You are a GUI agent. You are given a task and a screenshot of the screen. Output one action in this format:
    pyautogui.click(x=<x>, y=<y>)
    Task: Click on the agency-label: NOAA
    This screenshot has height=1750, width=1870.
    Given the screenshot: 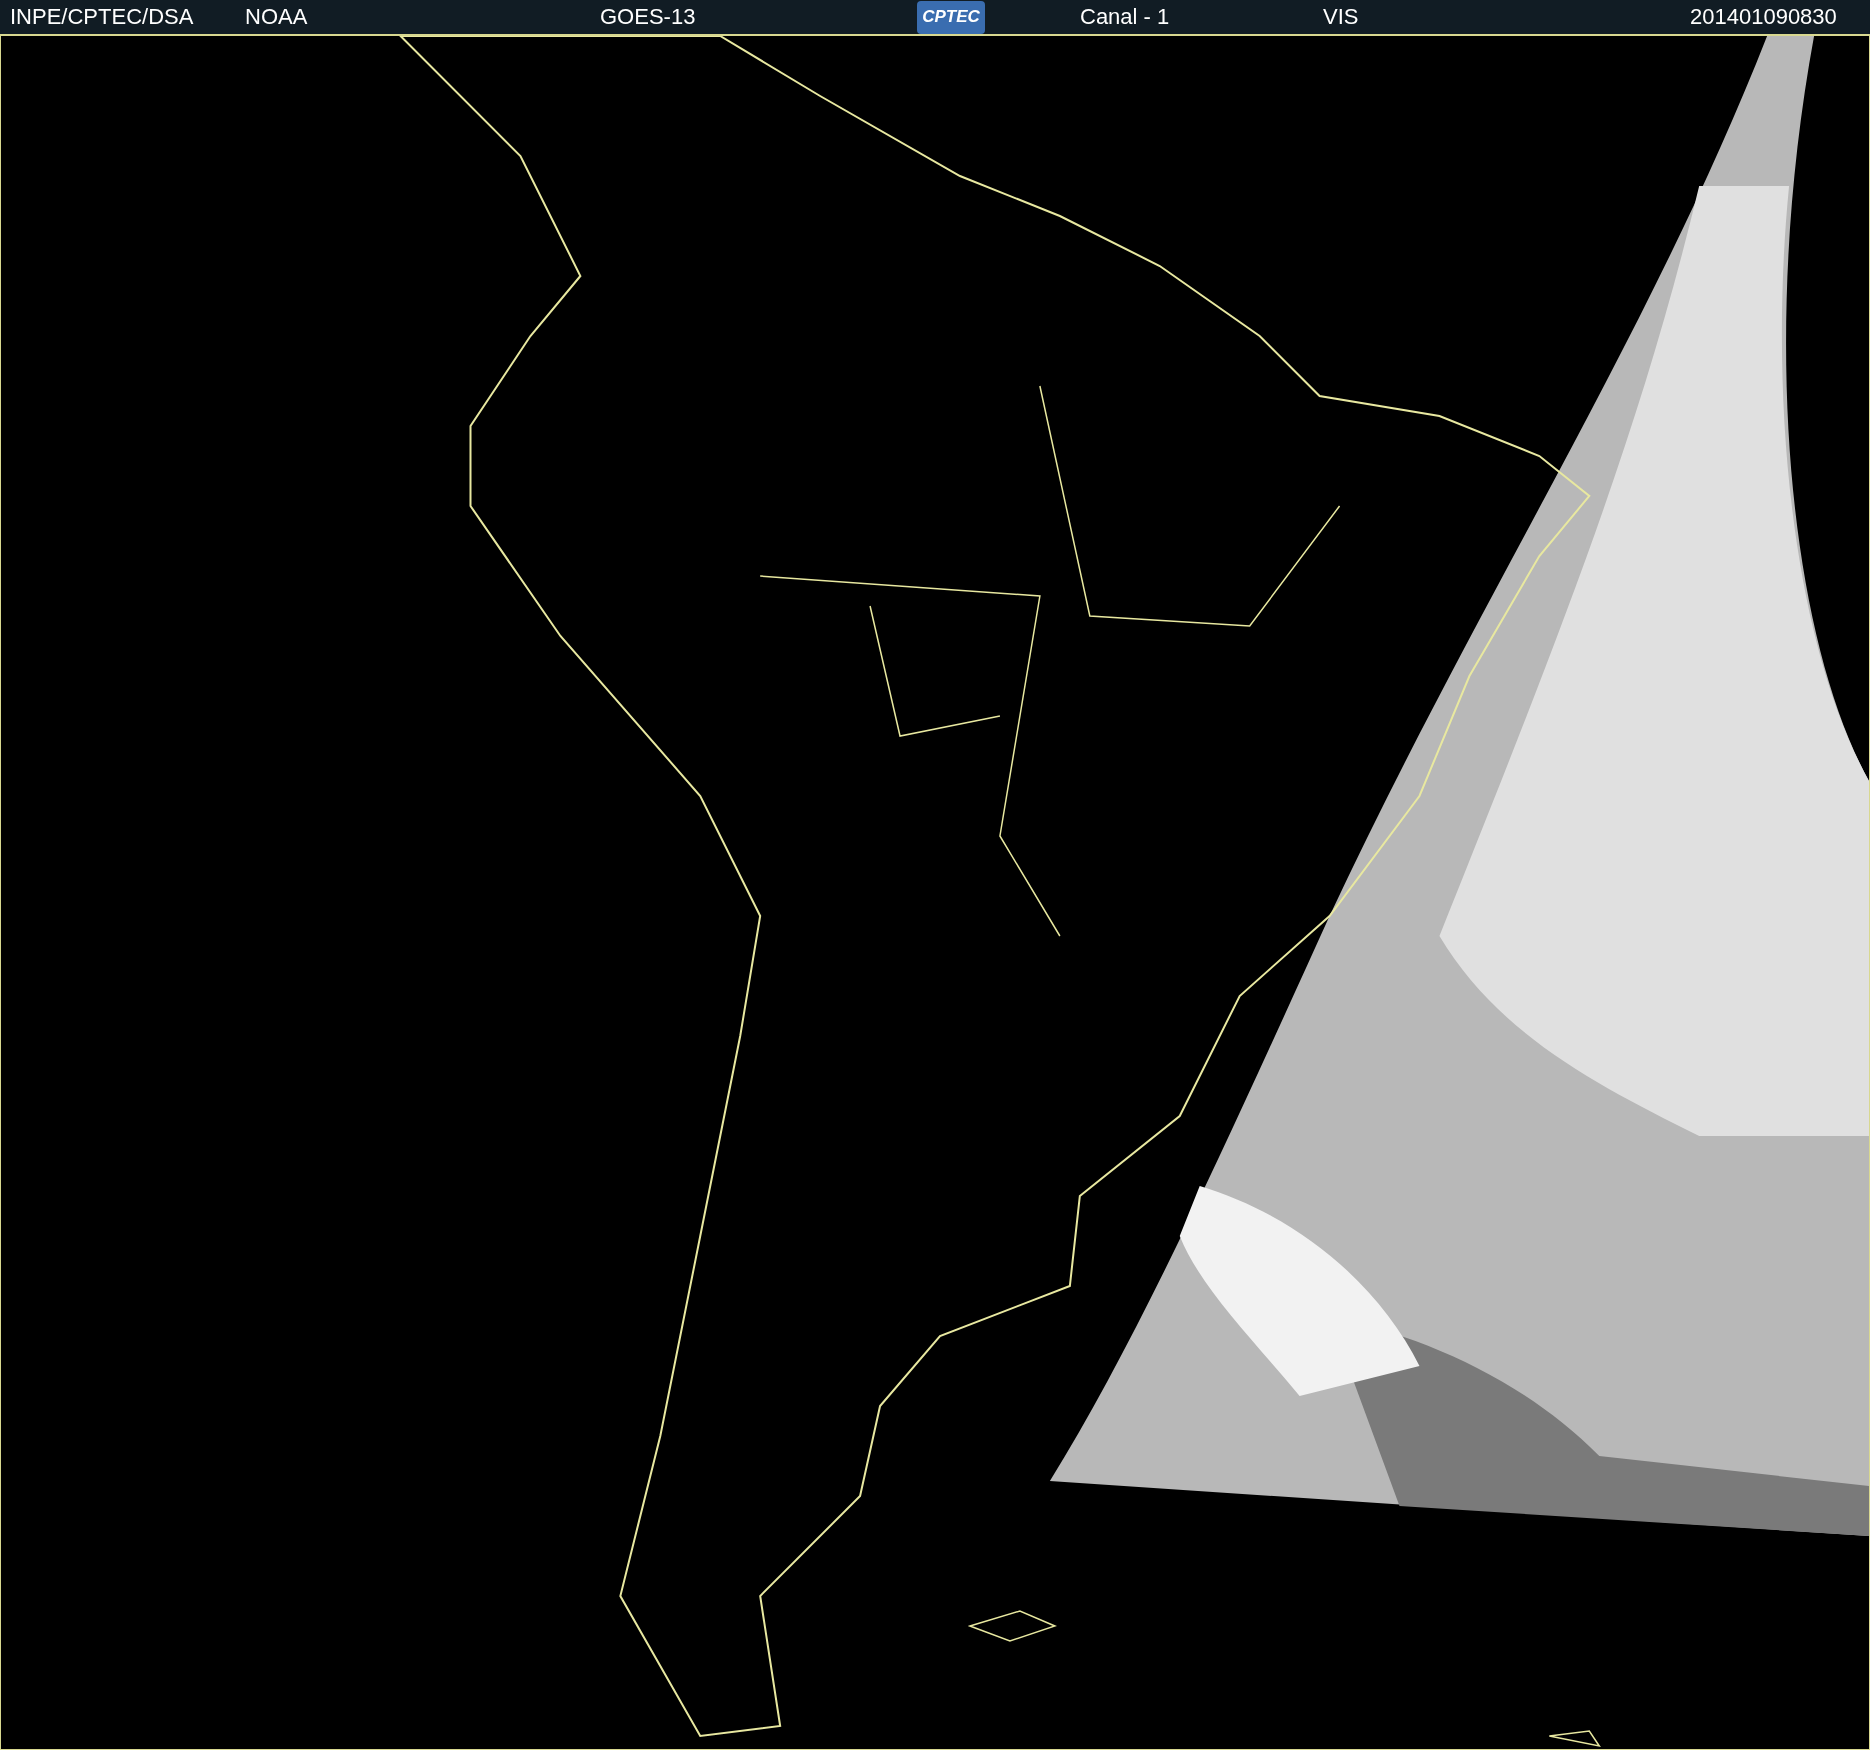 What is the action you would take?
    pyautogui.click(x=277, y=17)
    